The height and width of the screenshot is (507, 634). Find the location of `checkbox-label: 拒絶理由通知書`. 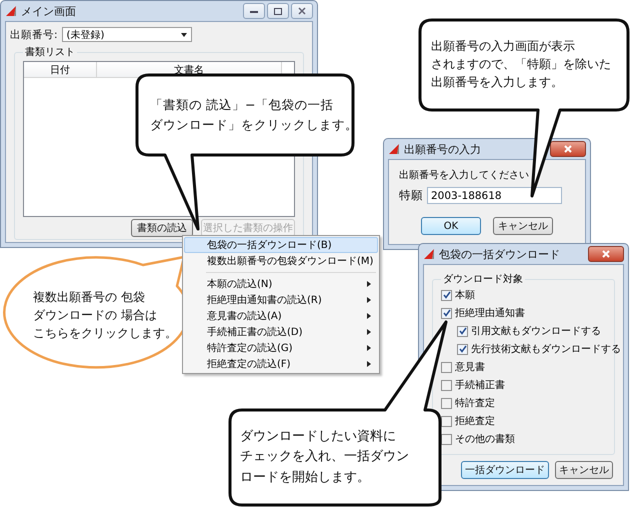

checkbox-label: 拒絶理由通知書 is located at coordinates (490, 313).